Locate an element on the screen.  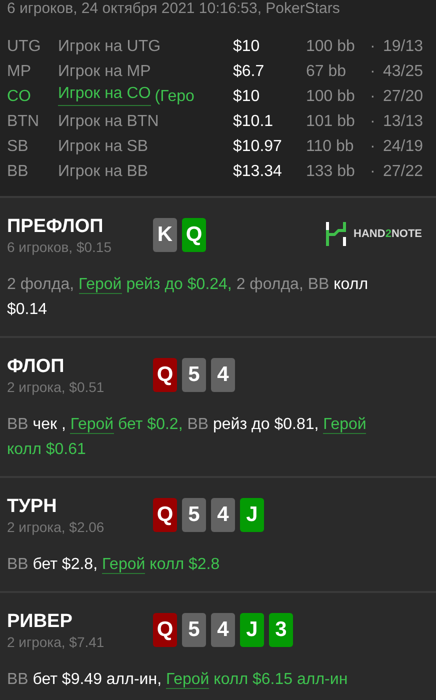
street-summary: 2 игрока, $0.51 is located at coordinates (56, 387).